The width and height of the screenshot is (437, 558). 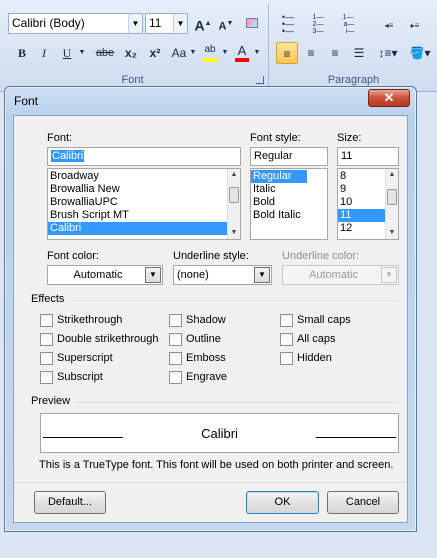 What do you see at coordinates (361, 215) in the screenshot?
I see `list-item-selected: 11` at bounding box center [361, 215].